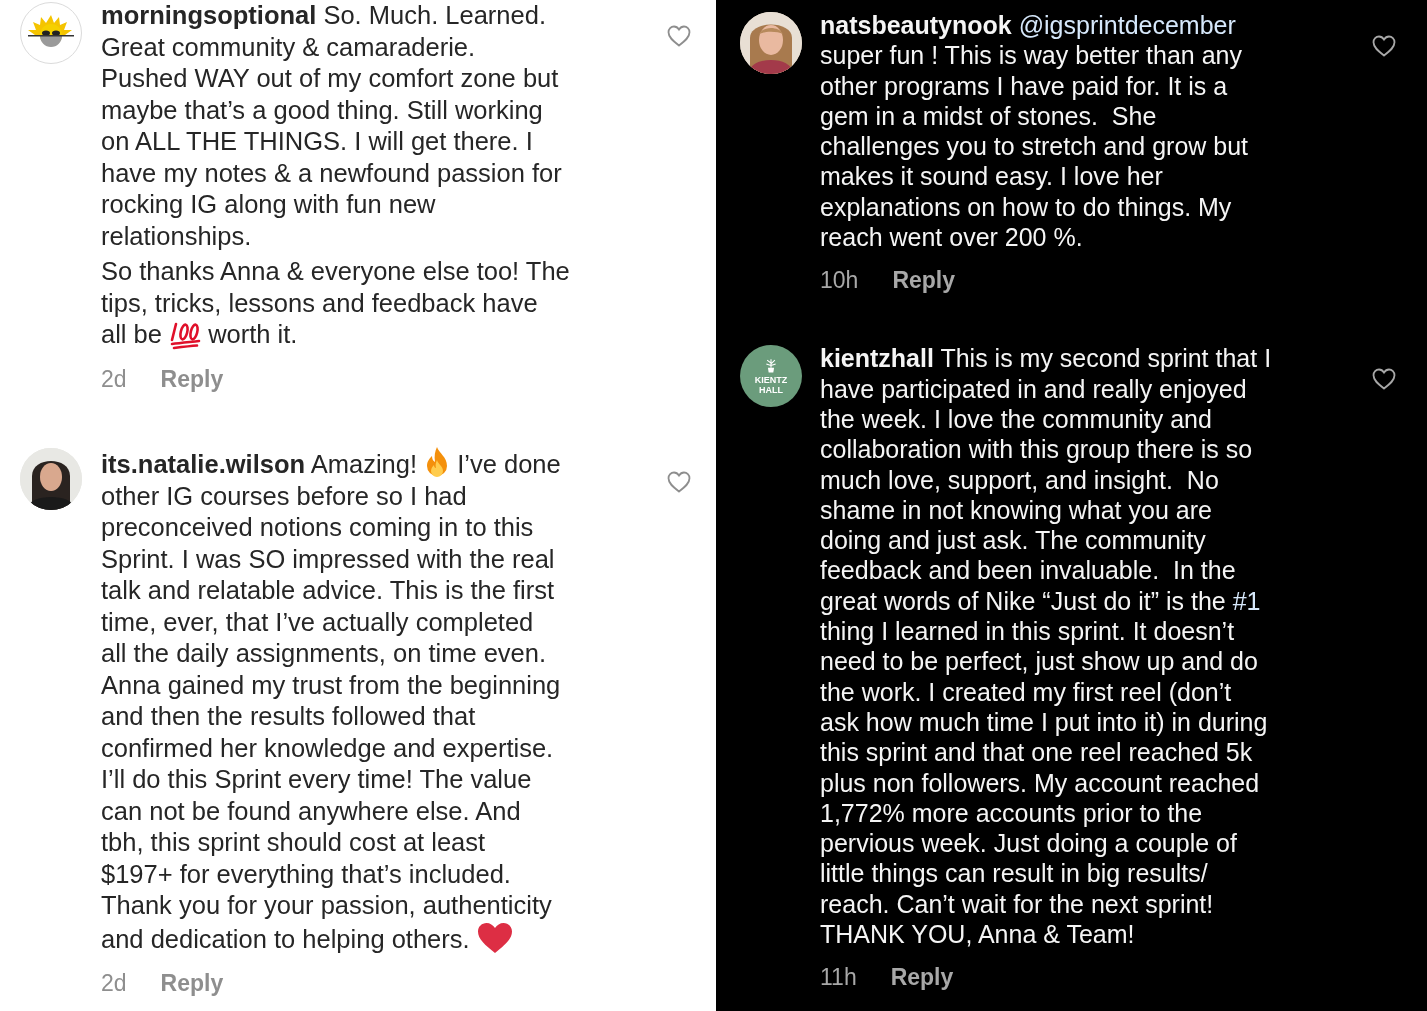  I want to click on comment-text: morningsoptional So. Much. Learned. Great community & camaraderie. Pushed WAY out of my comfort zone but maybe that’s a good thing. Still working on ALL THE THINGS. I will get there. I have my notes & a newfound passion for rocking IG along with fun new relationships., so click(332, 126).